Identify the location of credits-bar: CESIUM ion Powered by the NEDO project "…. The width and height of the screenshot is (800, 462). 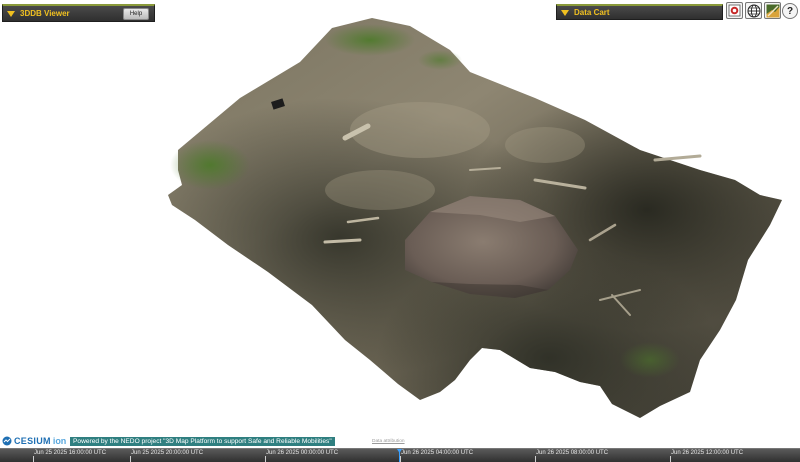
(400, 442).